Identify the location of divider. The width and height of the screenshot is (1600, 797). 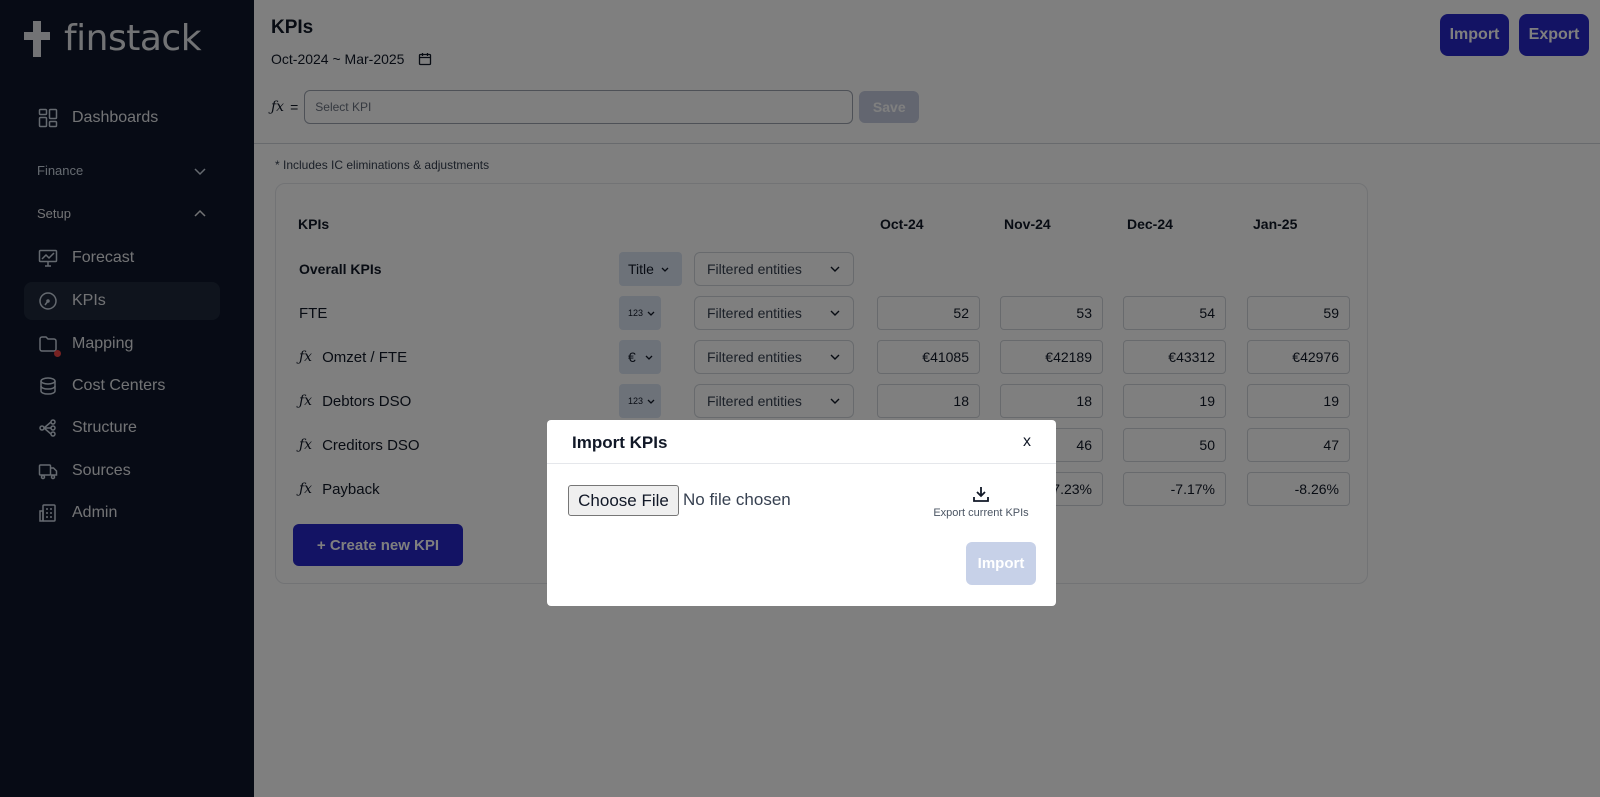
(801, 463).